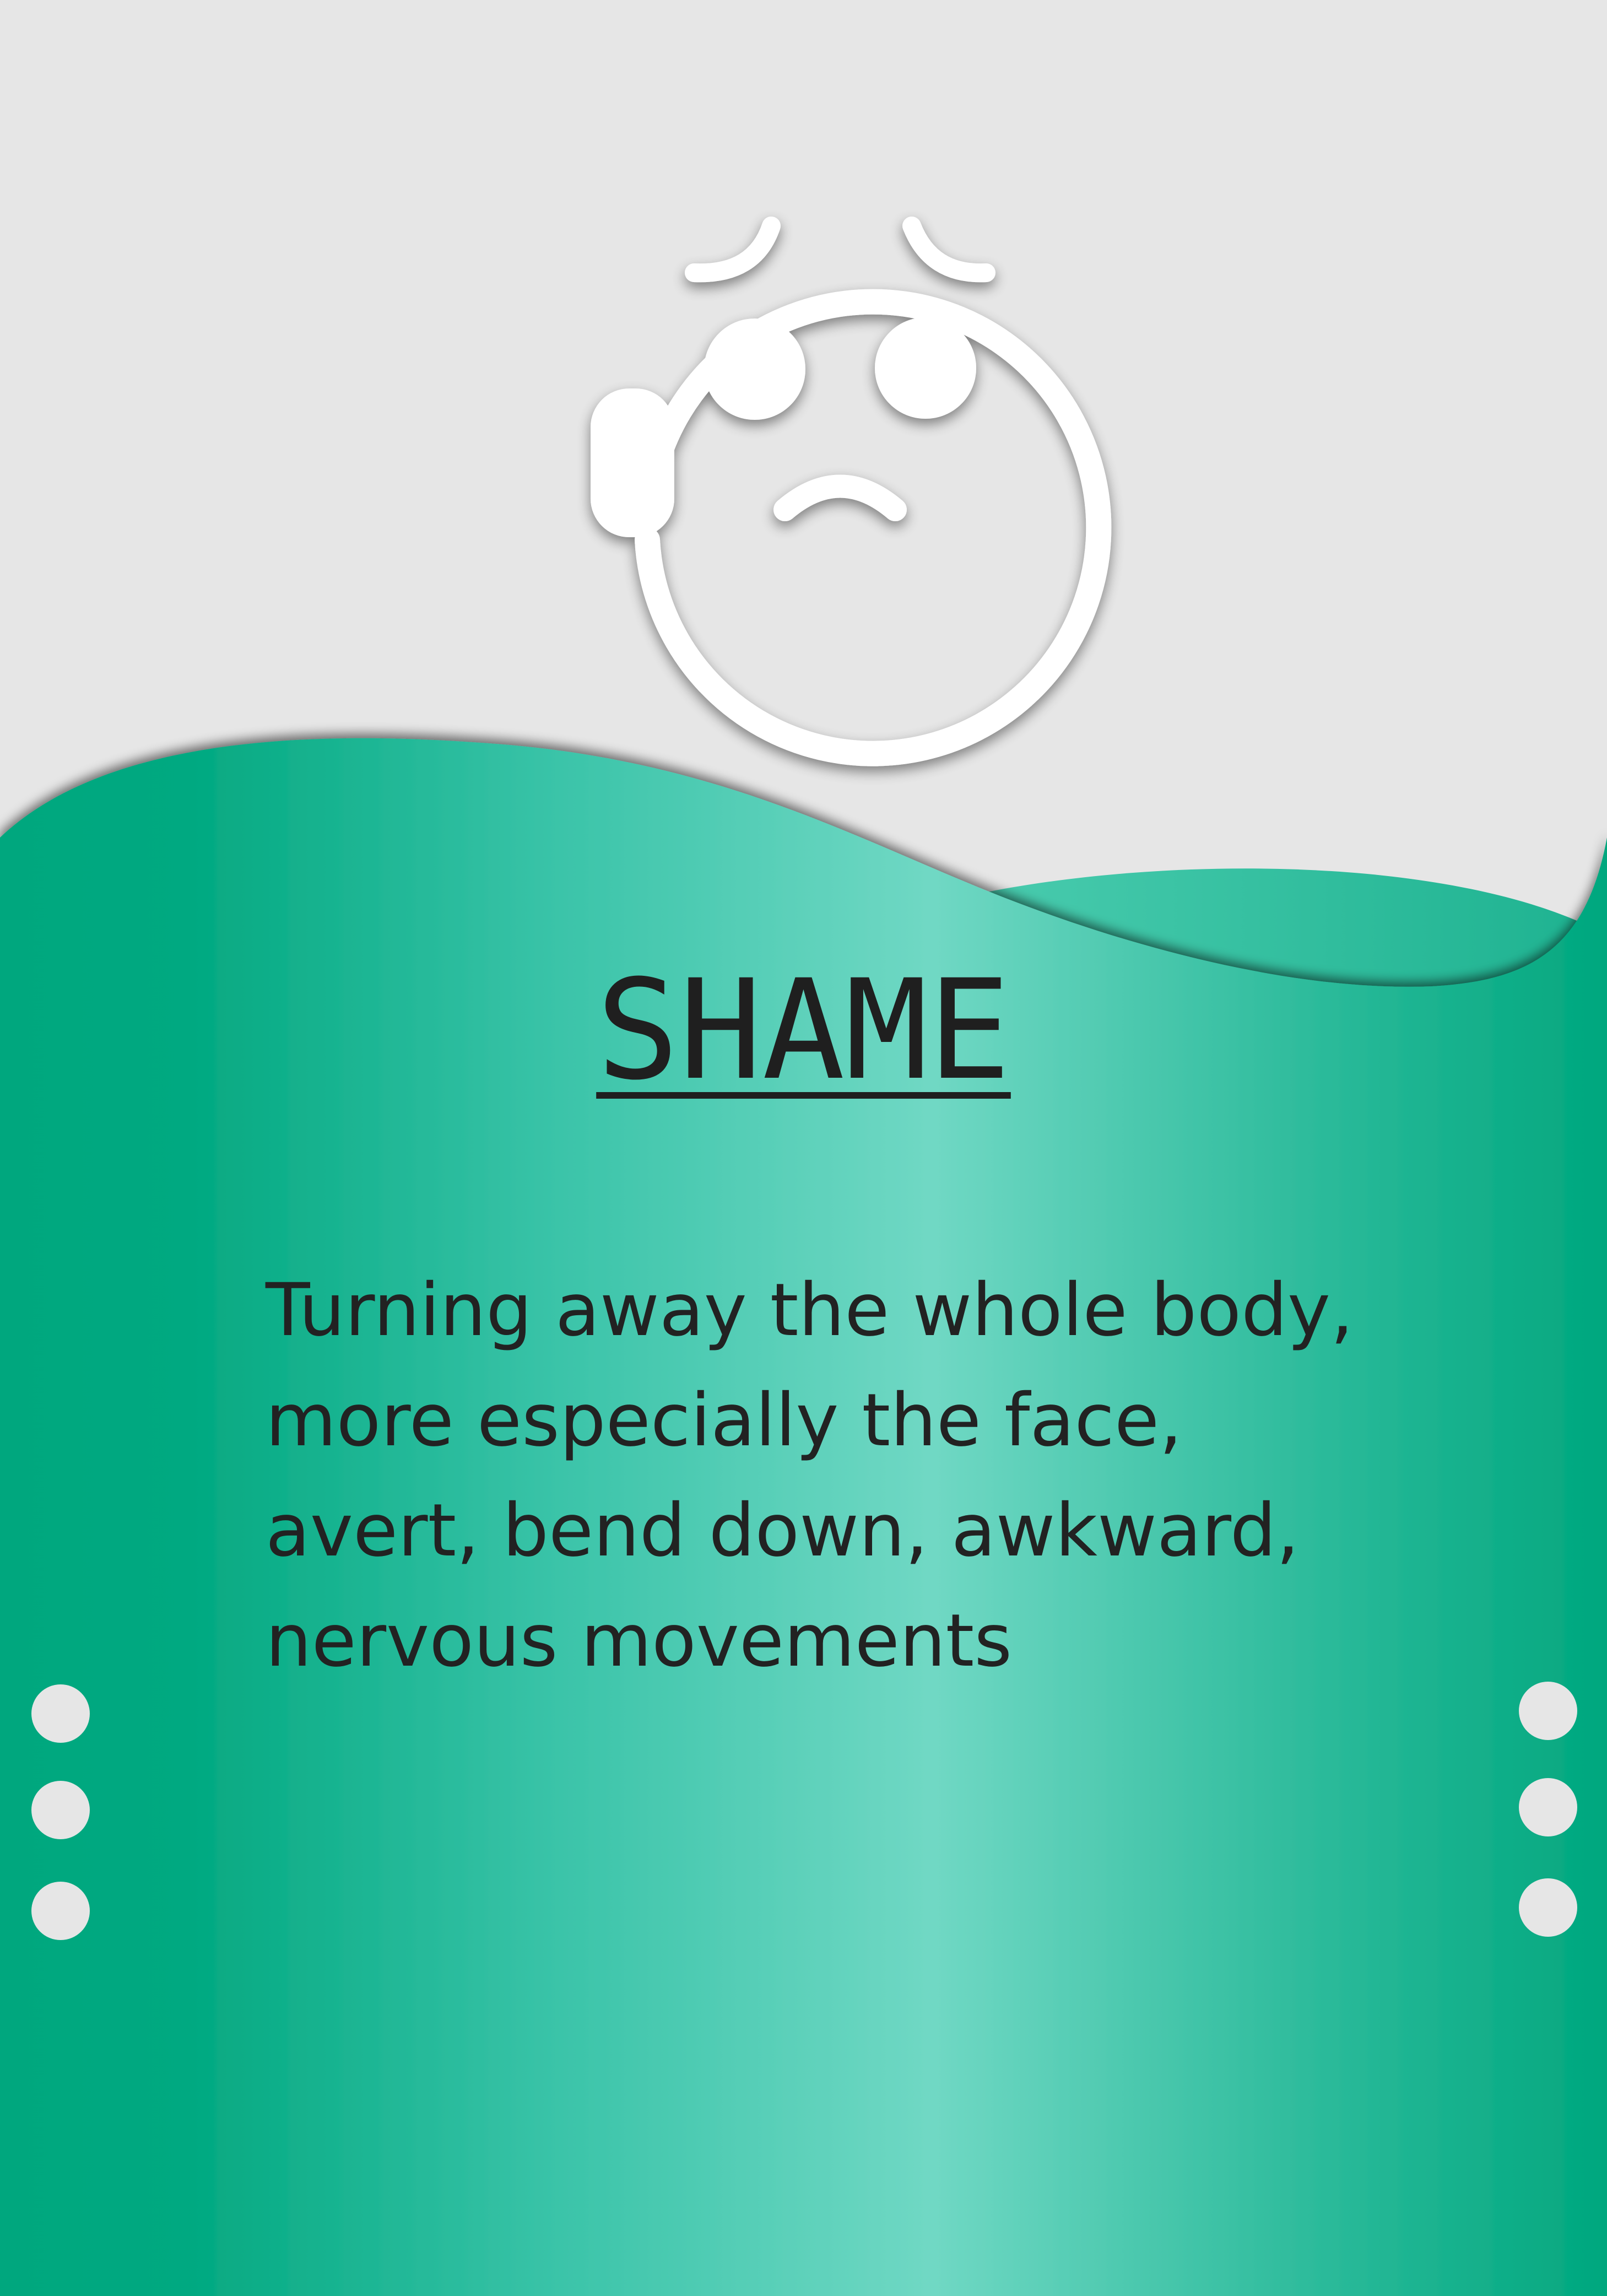 The height and width of the screenshot is (2296, 1607). What do you see at coordinates (810, 1311) in the screenshot?
I see `description-line: Turning away the whole body,` at bounding box center [810, 1311].